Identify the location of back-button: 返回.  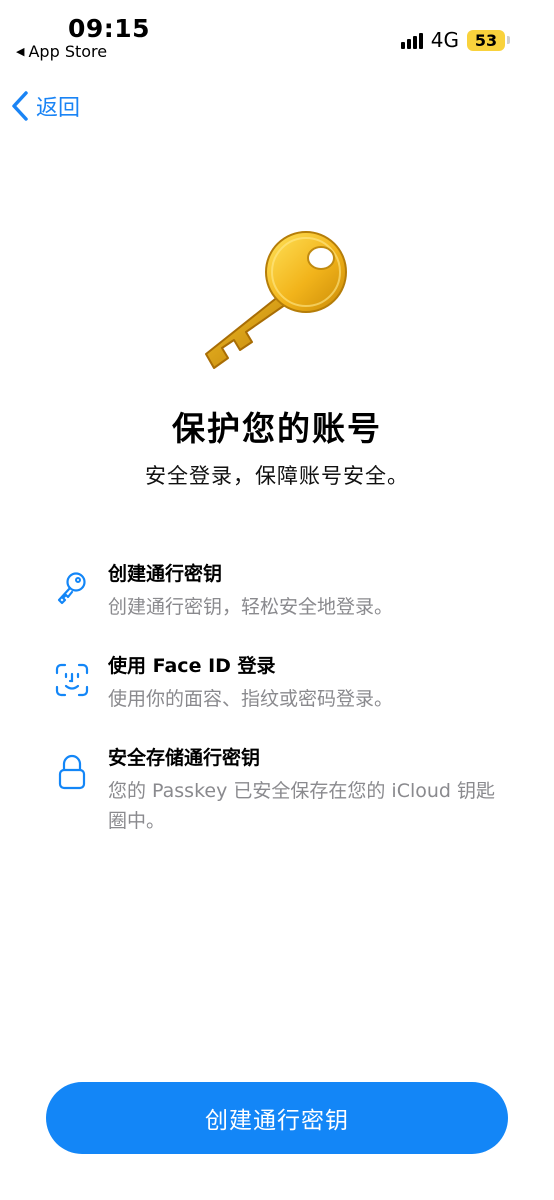
(45, 106).